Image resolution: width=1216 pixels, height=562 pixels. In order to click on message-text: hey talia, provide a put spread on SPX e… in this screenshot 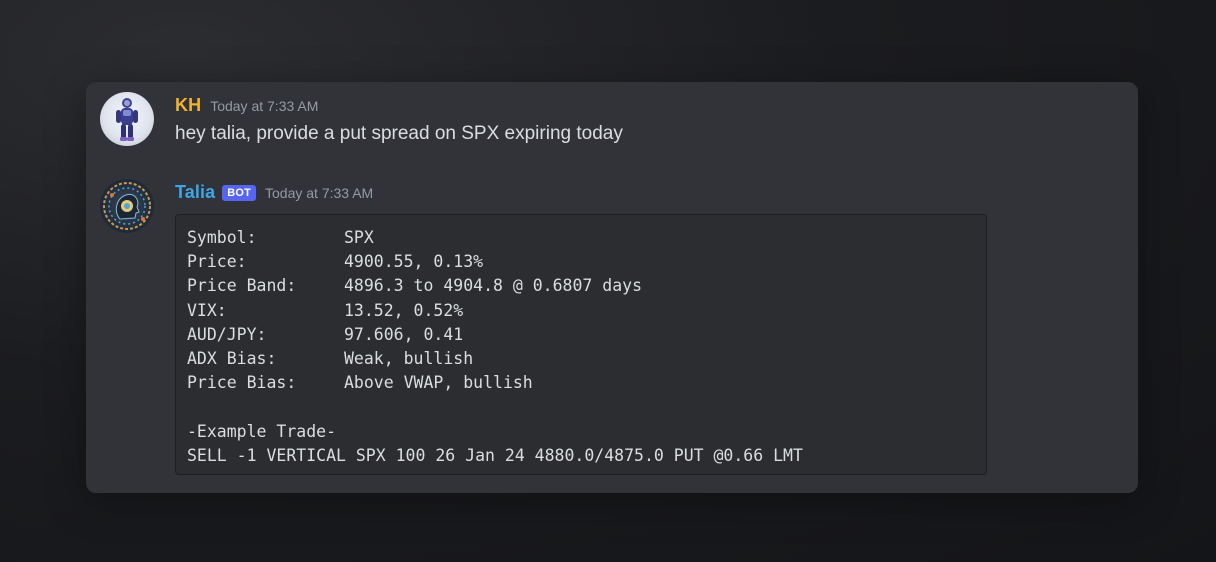, I will do `click(399, 133)`.